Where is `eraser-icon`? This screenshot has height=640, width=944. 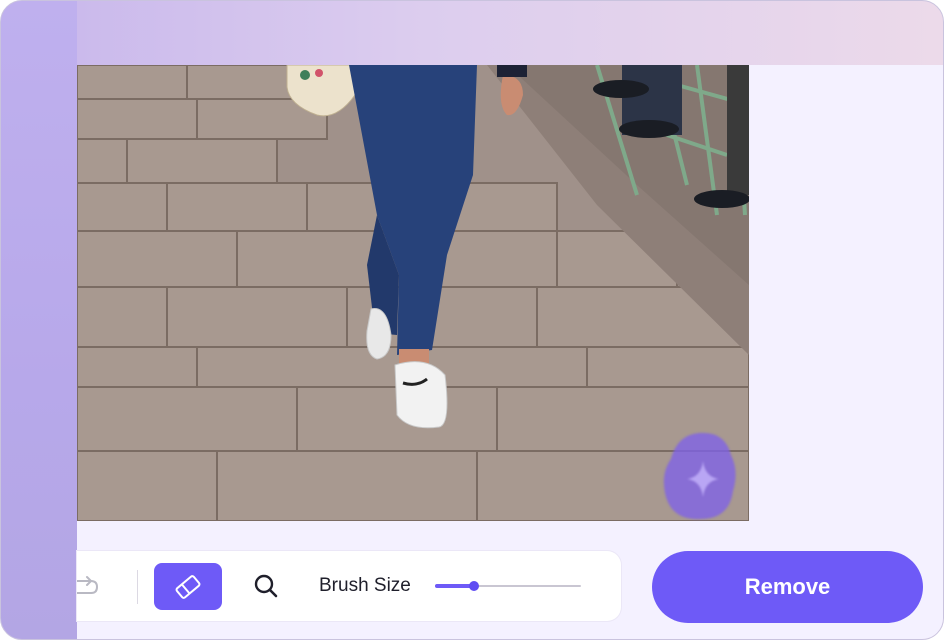
eraser-icon is located at coordinates (188, 586).